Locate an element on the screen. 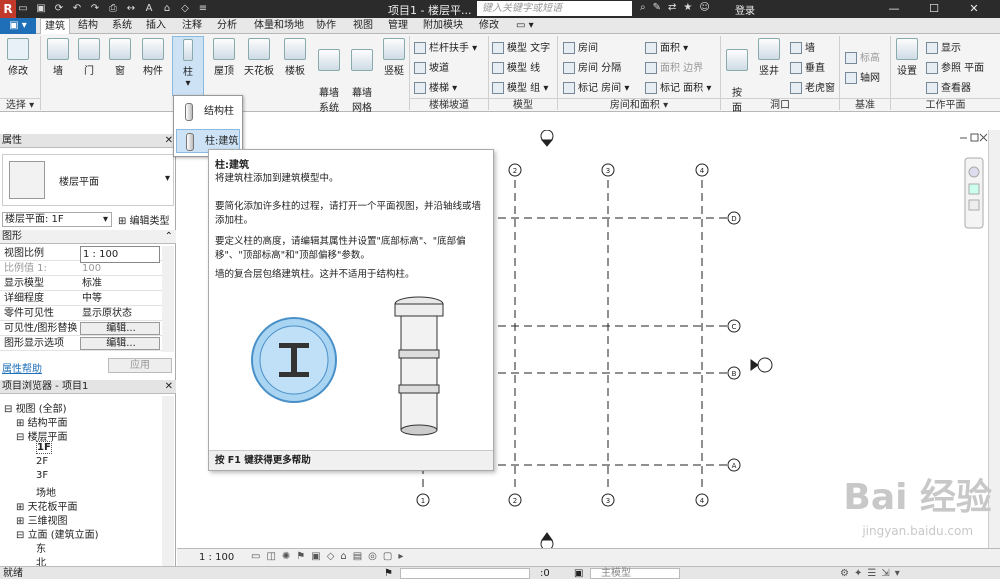 The height and width of the screenshot is (579, 1000). tree-item: ⊞ 三维视图 is located at coordinates (42, 519).